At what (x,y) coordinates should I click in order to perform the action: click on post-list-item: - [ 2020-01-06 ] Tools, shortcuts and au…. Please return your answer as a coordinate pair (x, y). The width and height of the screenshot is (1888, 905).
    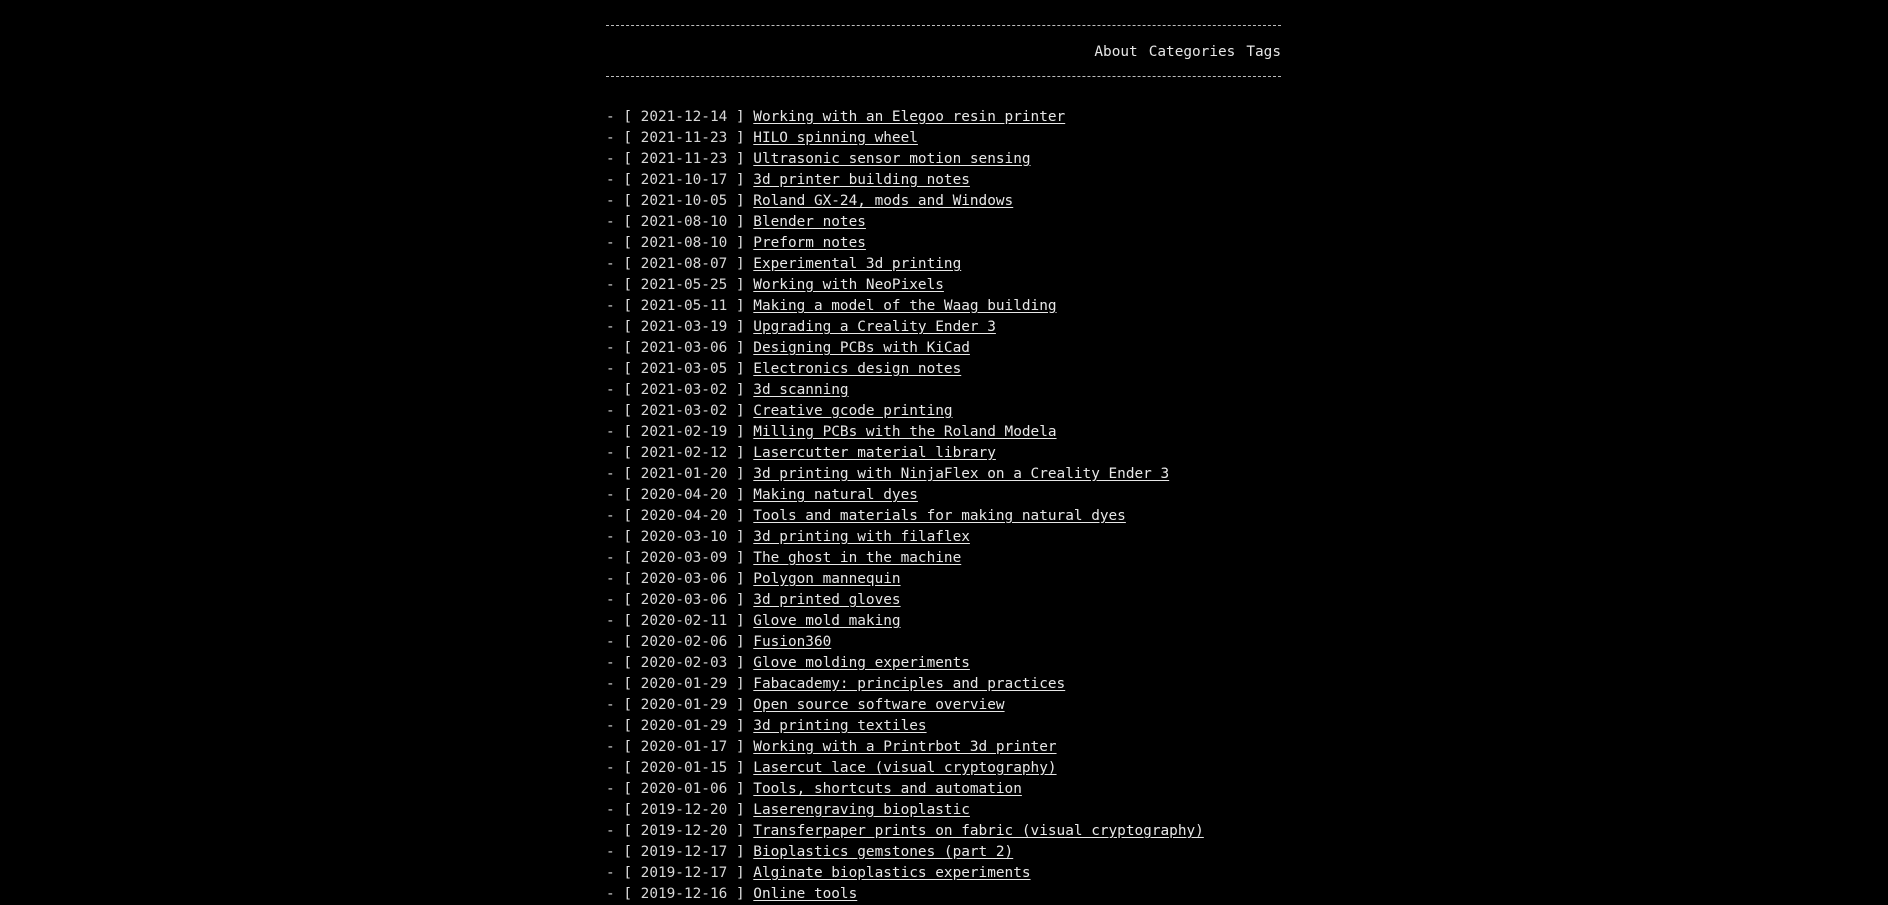
    Looking at the image, I should click on (814, 789).